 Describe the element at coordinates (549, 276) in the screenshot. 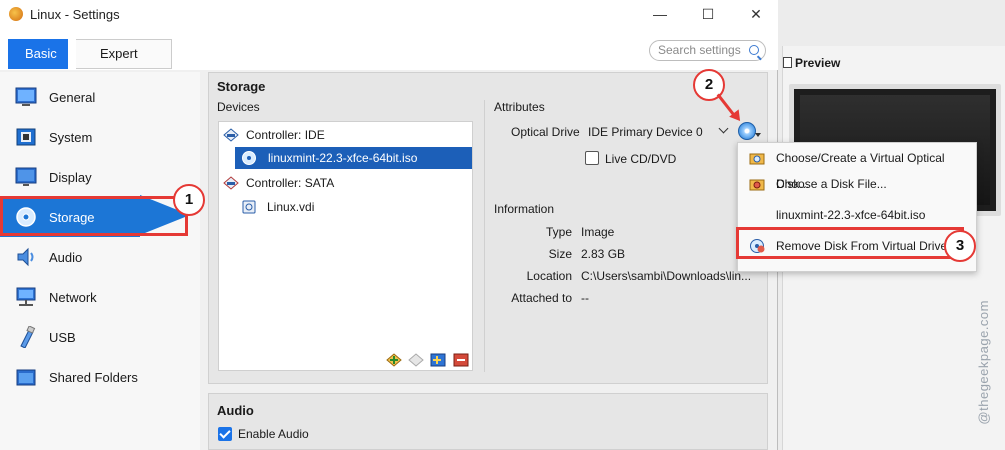

I see `info-key-location: Location` at that location.